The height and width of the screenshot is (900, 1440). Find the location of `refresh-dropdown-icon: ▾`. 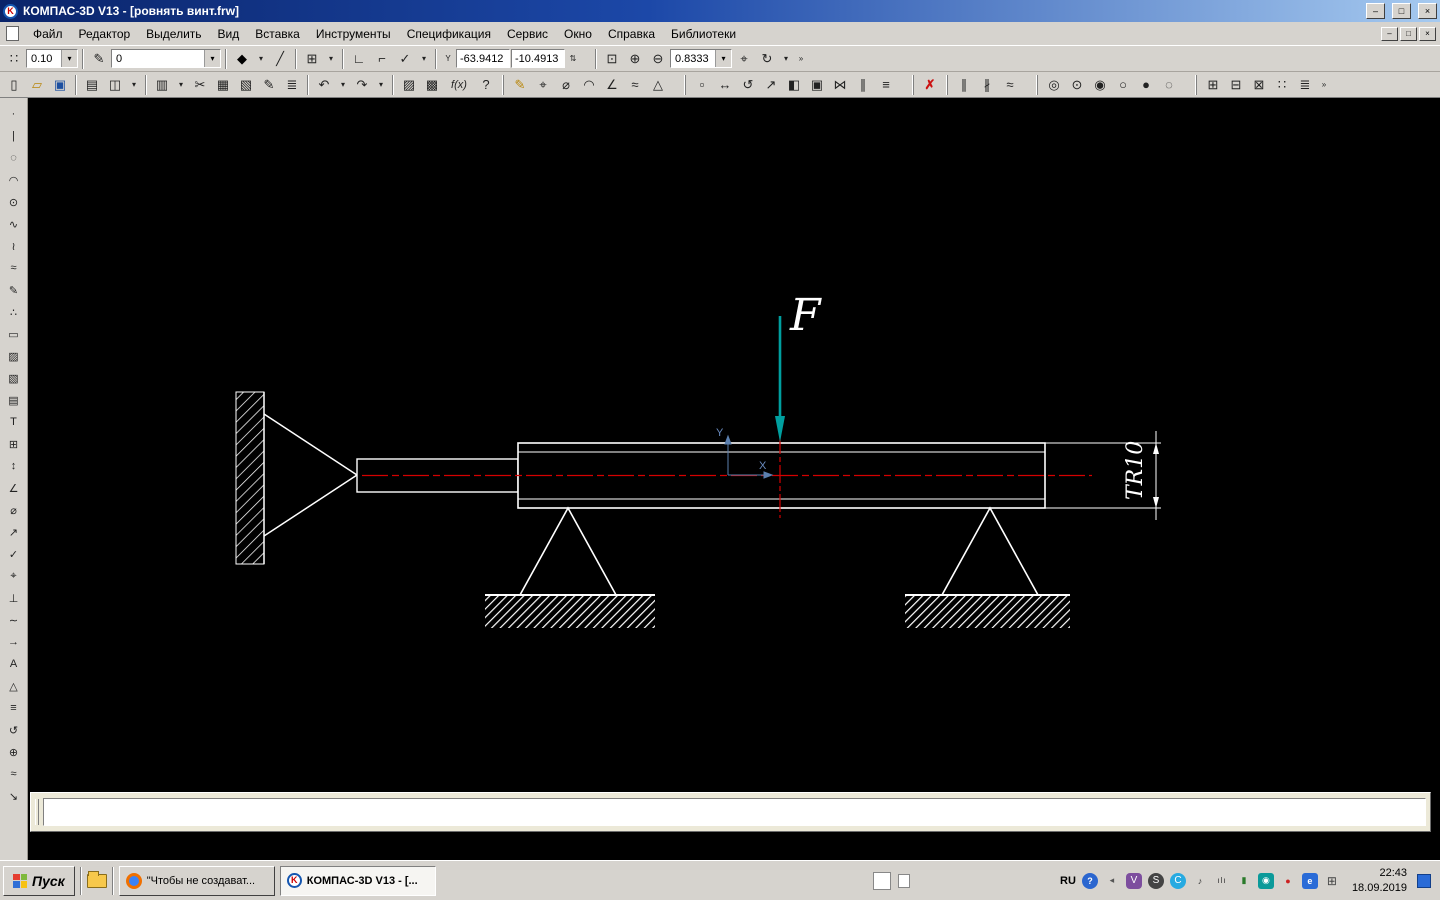

refresh-dropdown-icon: ▾ is located at coordinates (786, 59).